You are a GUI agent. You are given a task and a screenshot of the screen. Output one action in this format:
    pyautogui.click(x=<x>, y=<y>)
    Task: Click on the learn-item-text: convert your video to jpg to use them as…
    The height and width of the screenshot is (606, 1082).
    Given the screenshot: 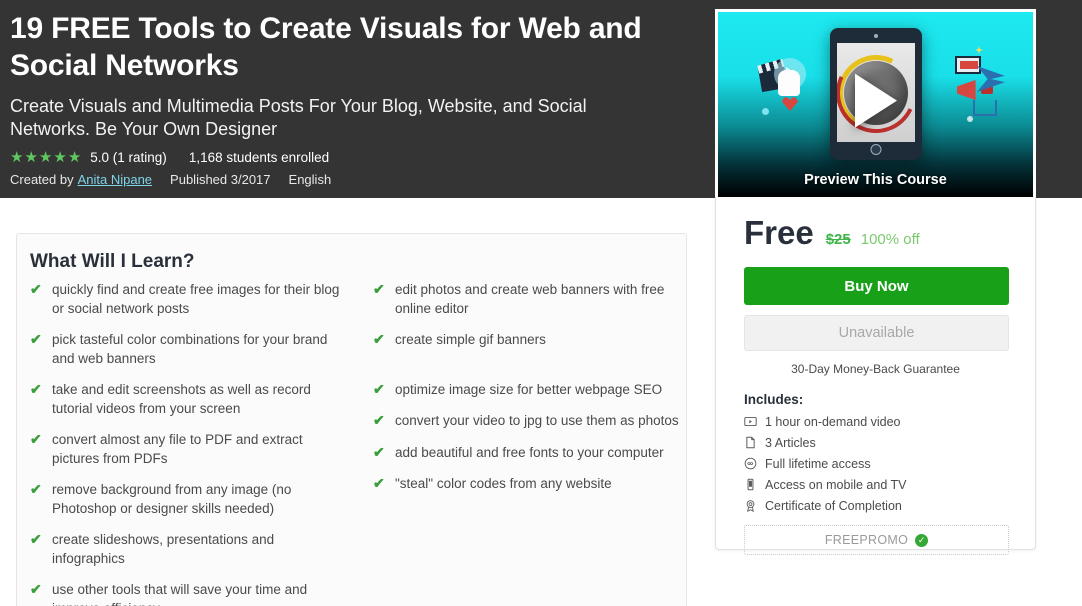 What is the action you would take?
    pyautogui.click(x=537, y=420)
    